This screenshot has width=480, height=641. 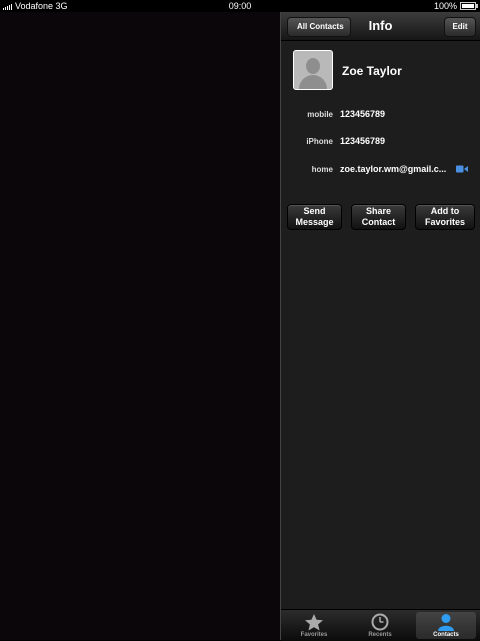 I want to click on person-icon, so click(x=446, y=622).